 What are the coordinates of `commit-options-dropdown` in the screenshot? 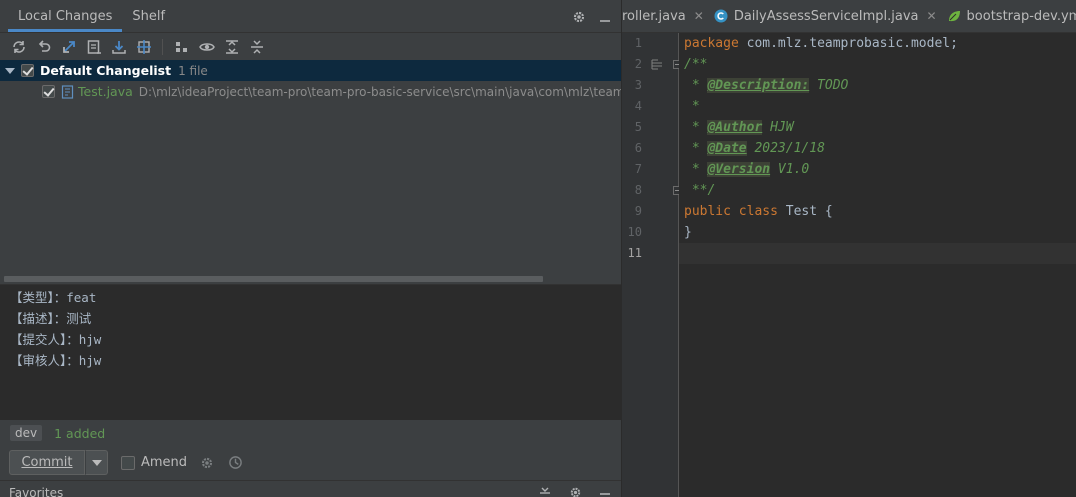 It's located at (96, 462).